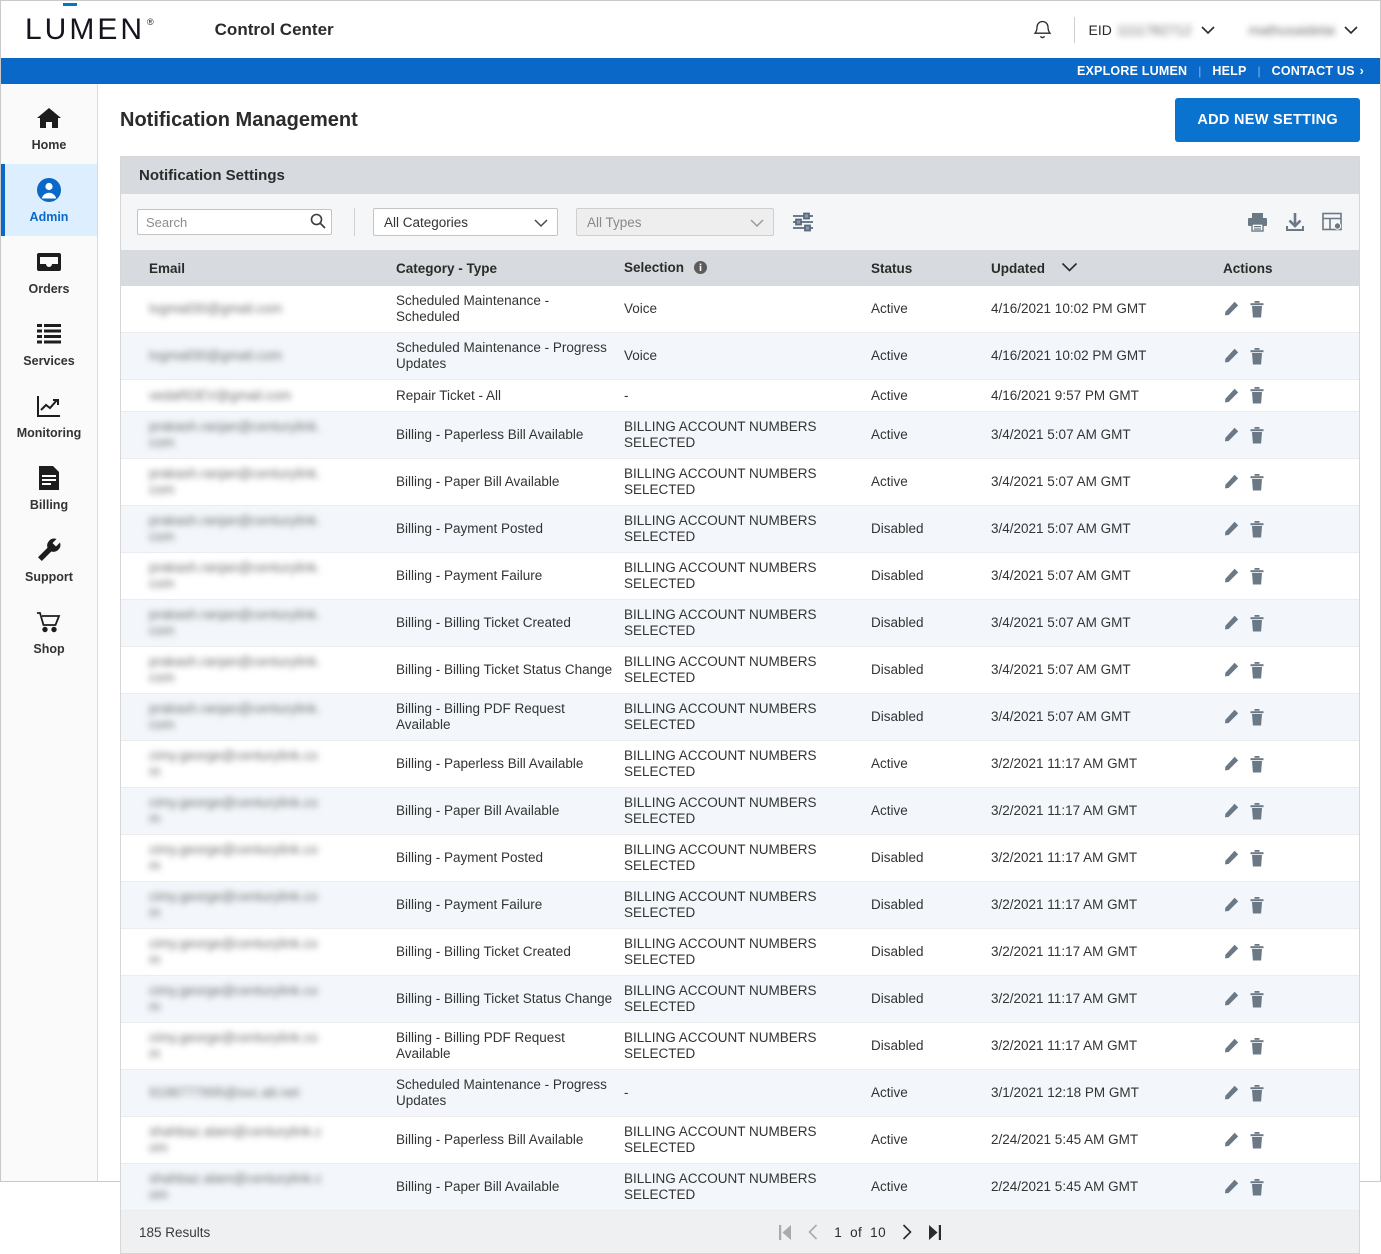 This screenshot has width=1381, height=1254. Describe the element at coordinates (1295, 222) in the screenshot. I see `download-icon` at that location.